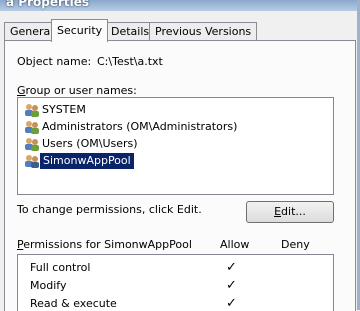 The image size is (360, 311). Describe the element at coordinates (178, 268) in the screenshot. I see `permission-row-full-control: Full control ✓` at that location.